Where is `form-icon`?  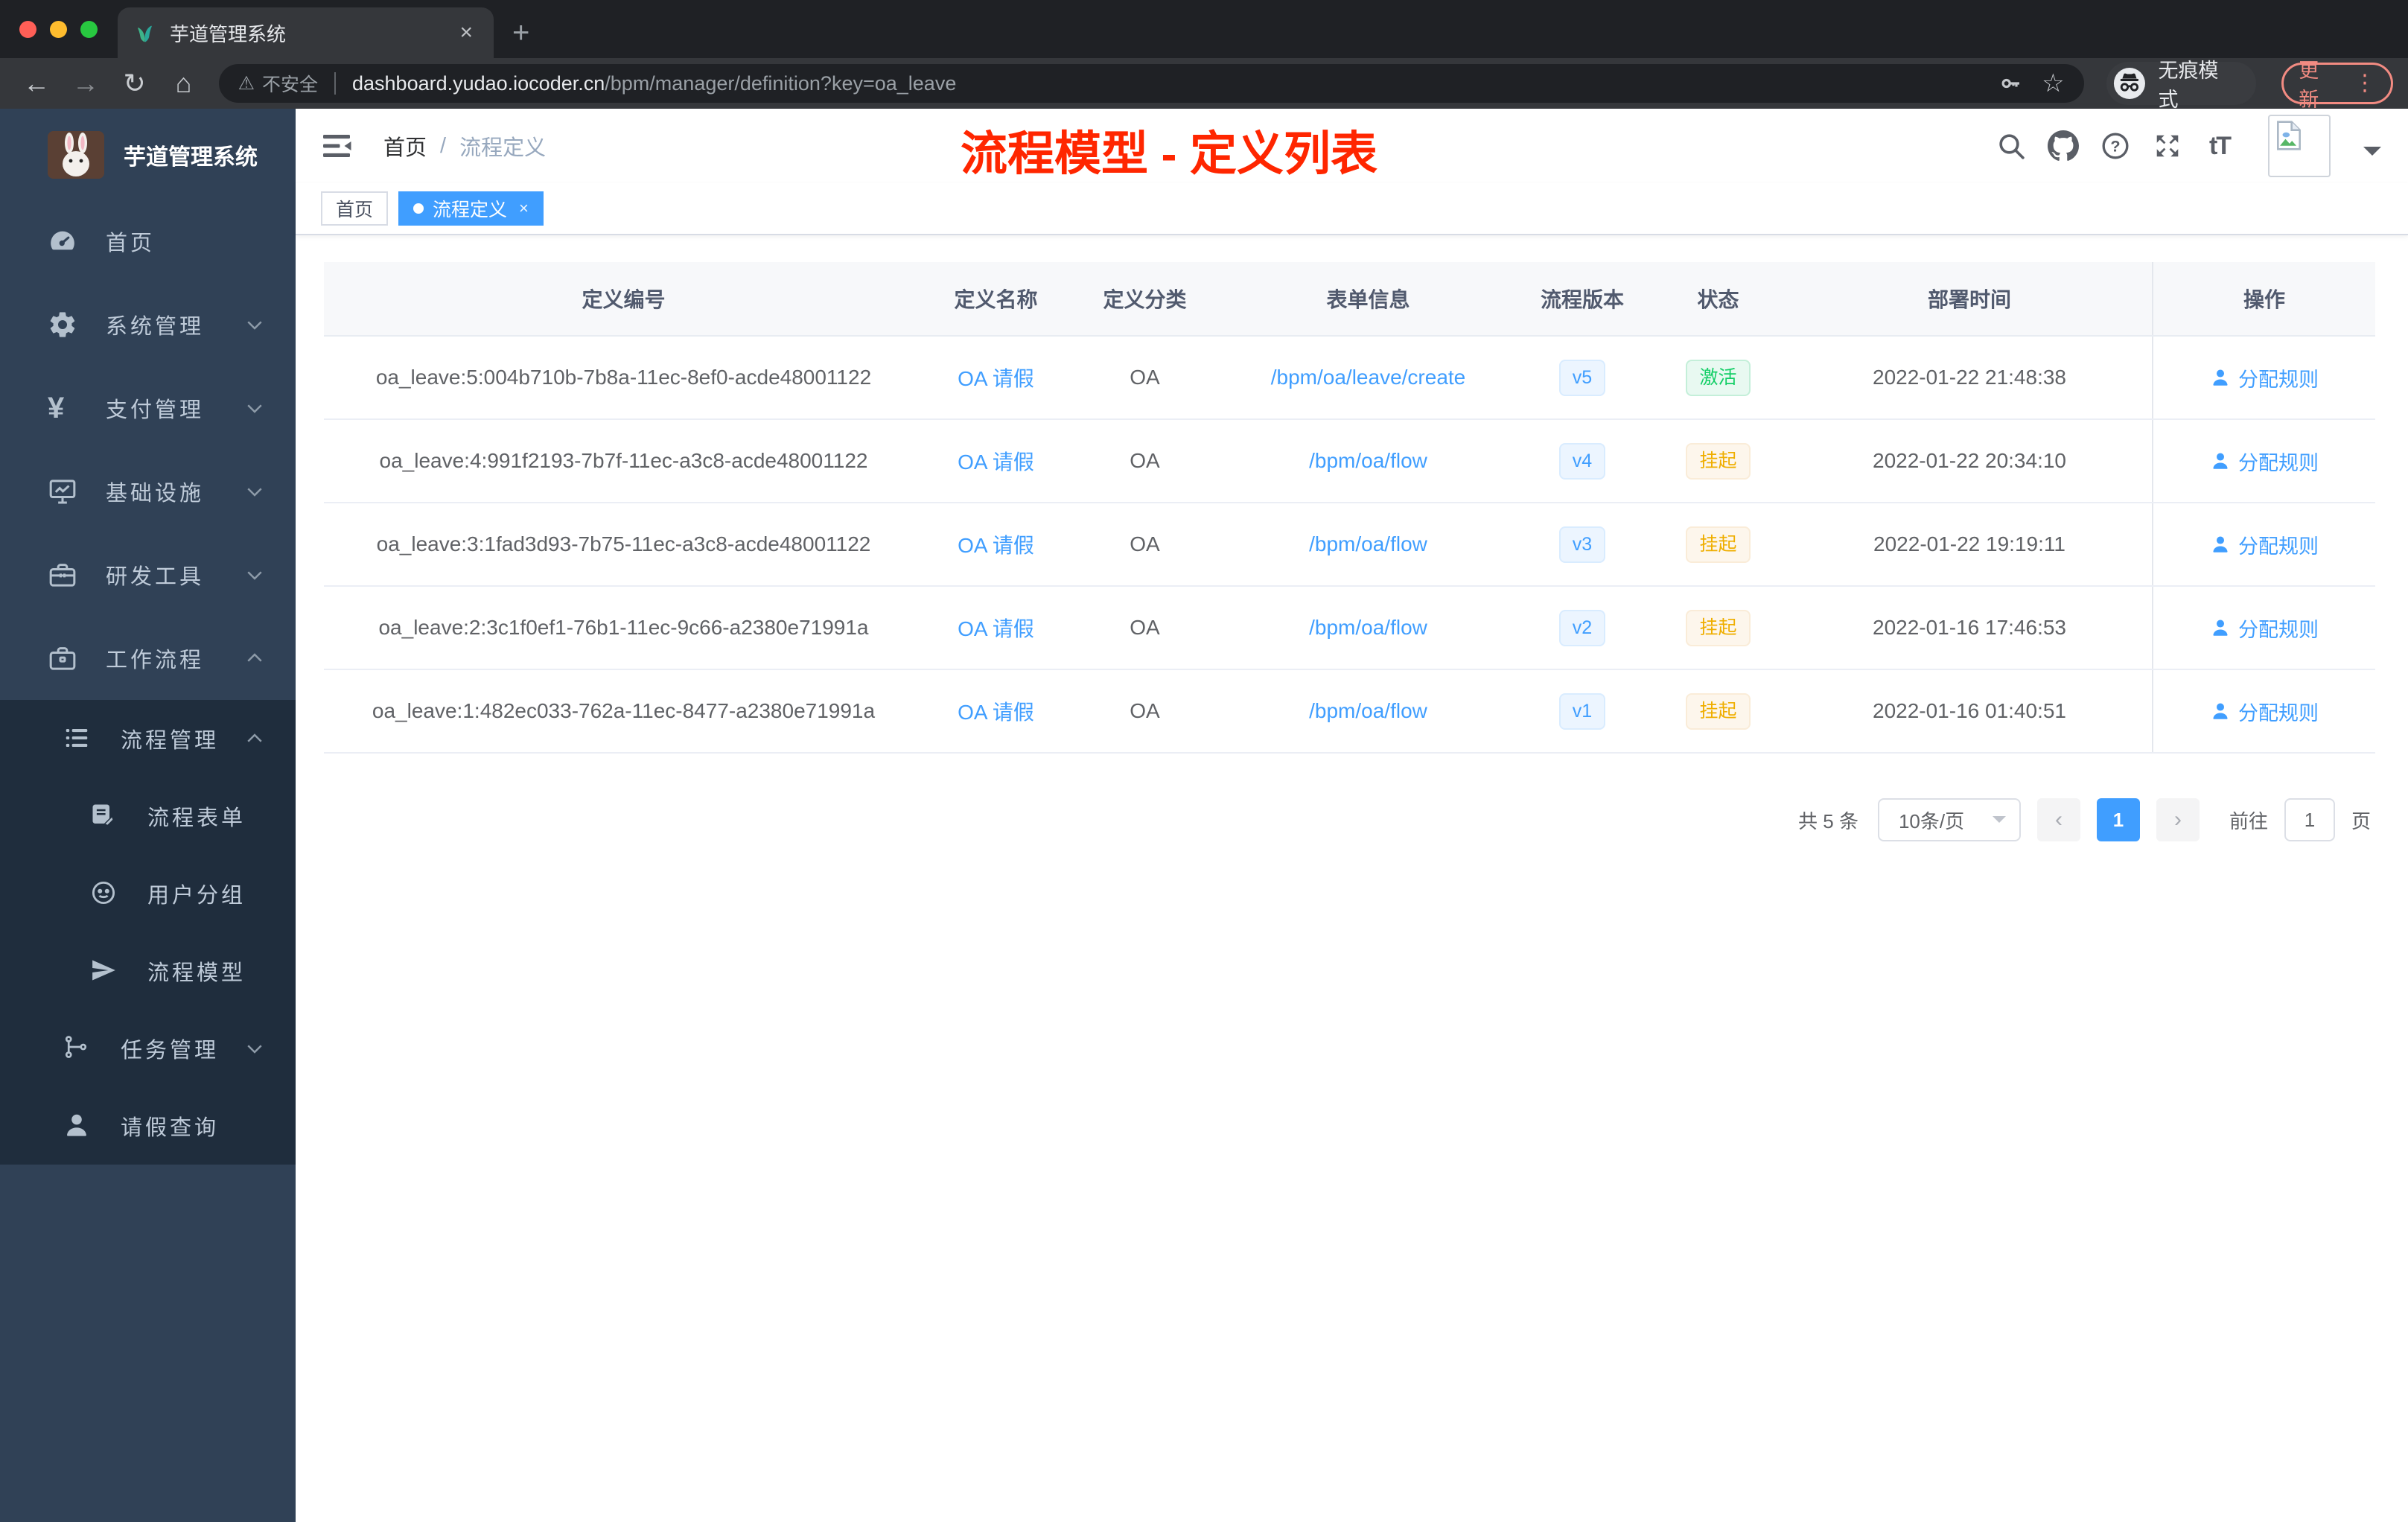 form-icon is located at coordinates (104, 816).